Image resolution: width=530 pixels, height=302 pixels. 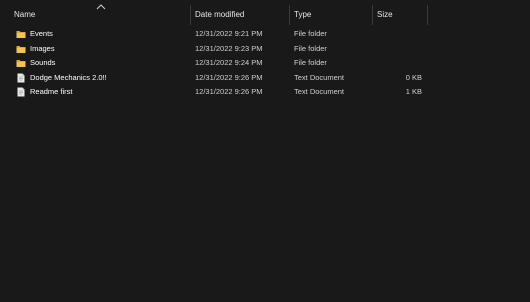 What do you see at coordinates (229, 62) in the screenshot?
I see `file-date-modified: 12/31/2022 9:24 PM` at bounding box center [229, 62].